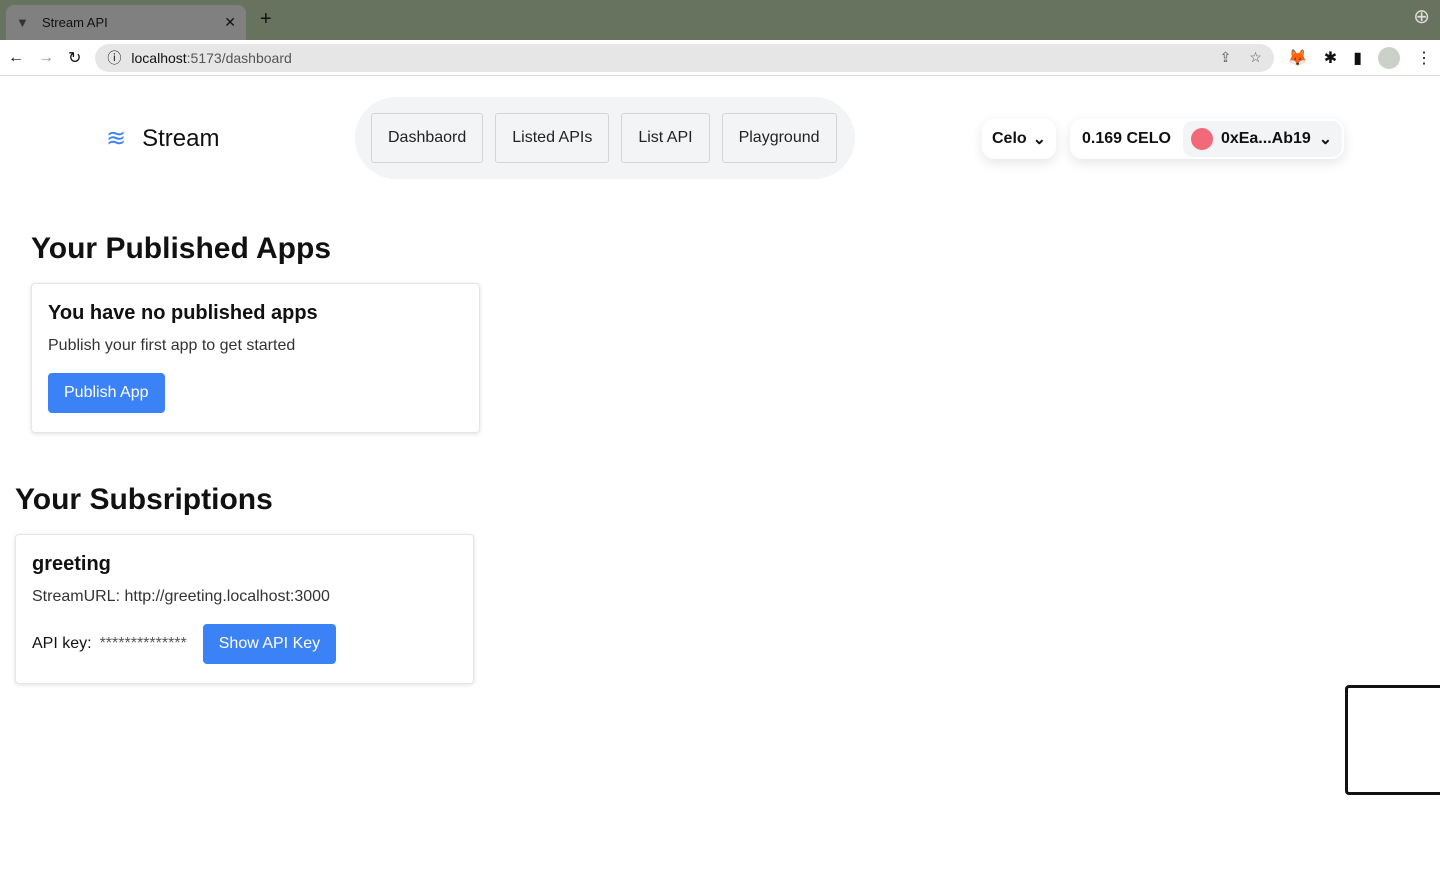 This screenshot has width=1440, height=895. Describe the element at coordinates (106, 393) in the screenshot. I see `publish-app-button: Publish App` at that location.